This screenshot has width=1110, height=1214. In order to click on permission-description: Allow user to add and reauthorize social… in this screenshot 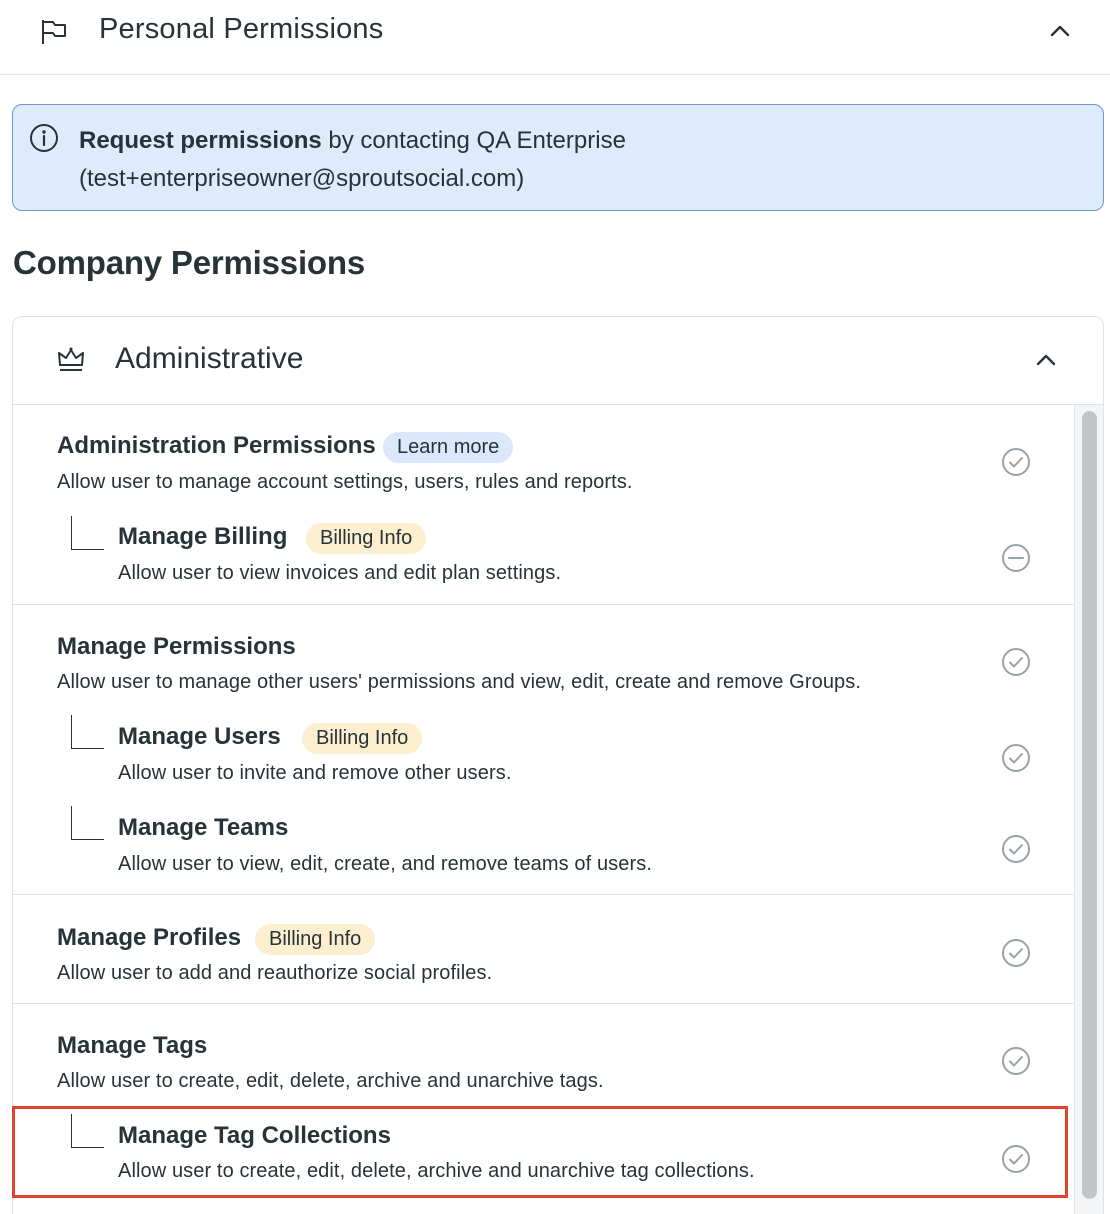, I will do `click(275, 973)`.